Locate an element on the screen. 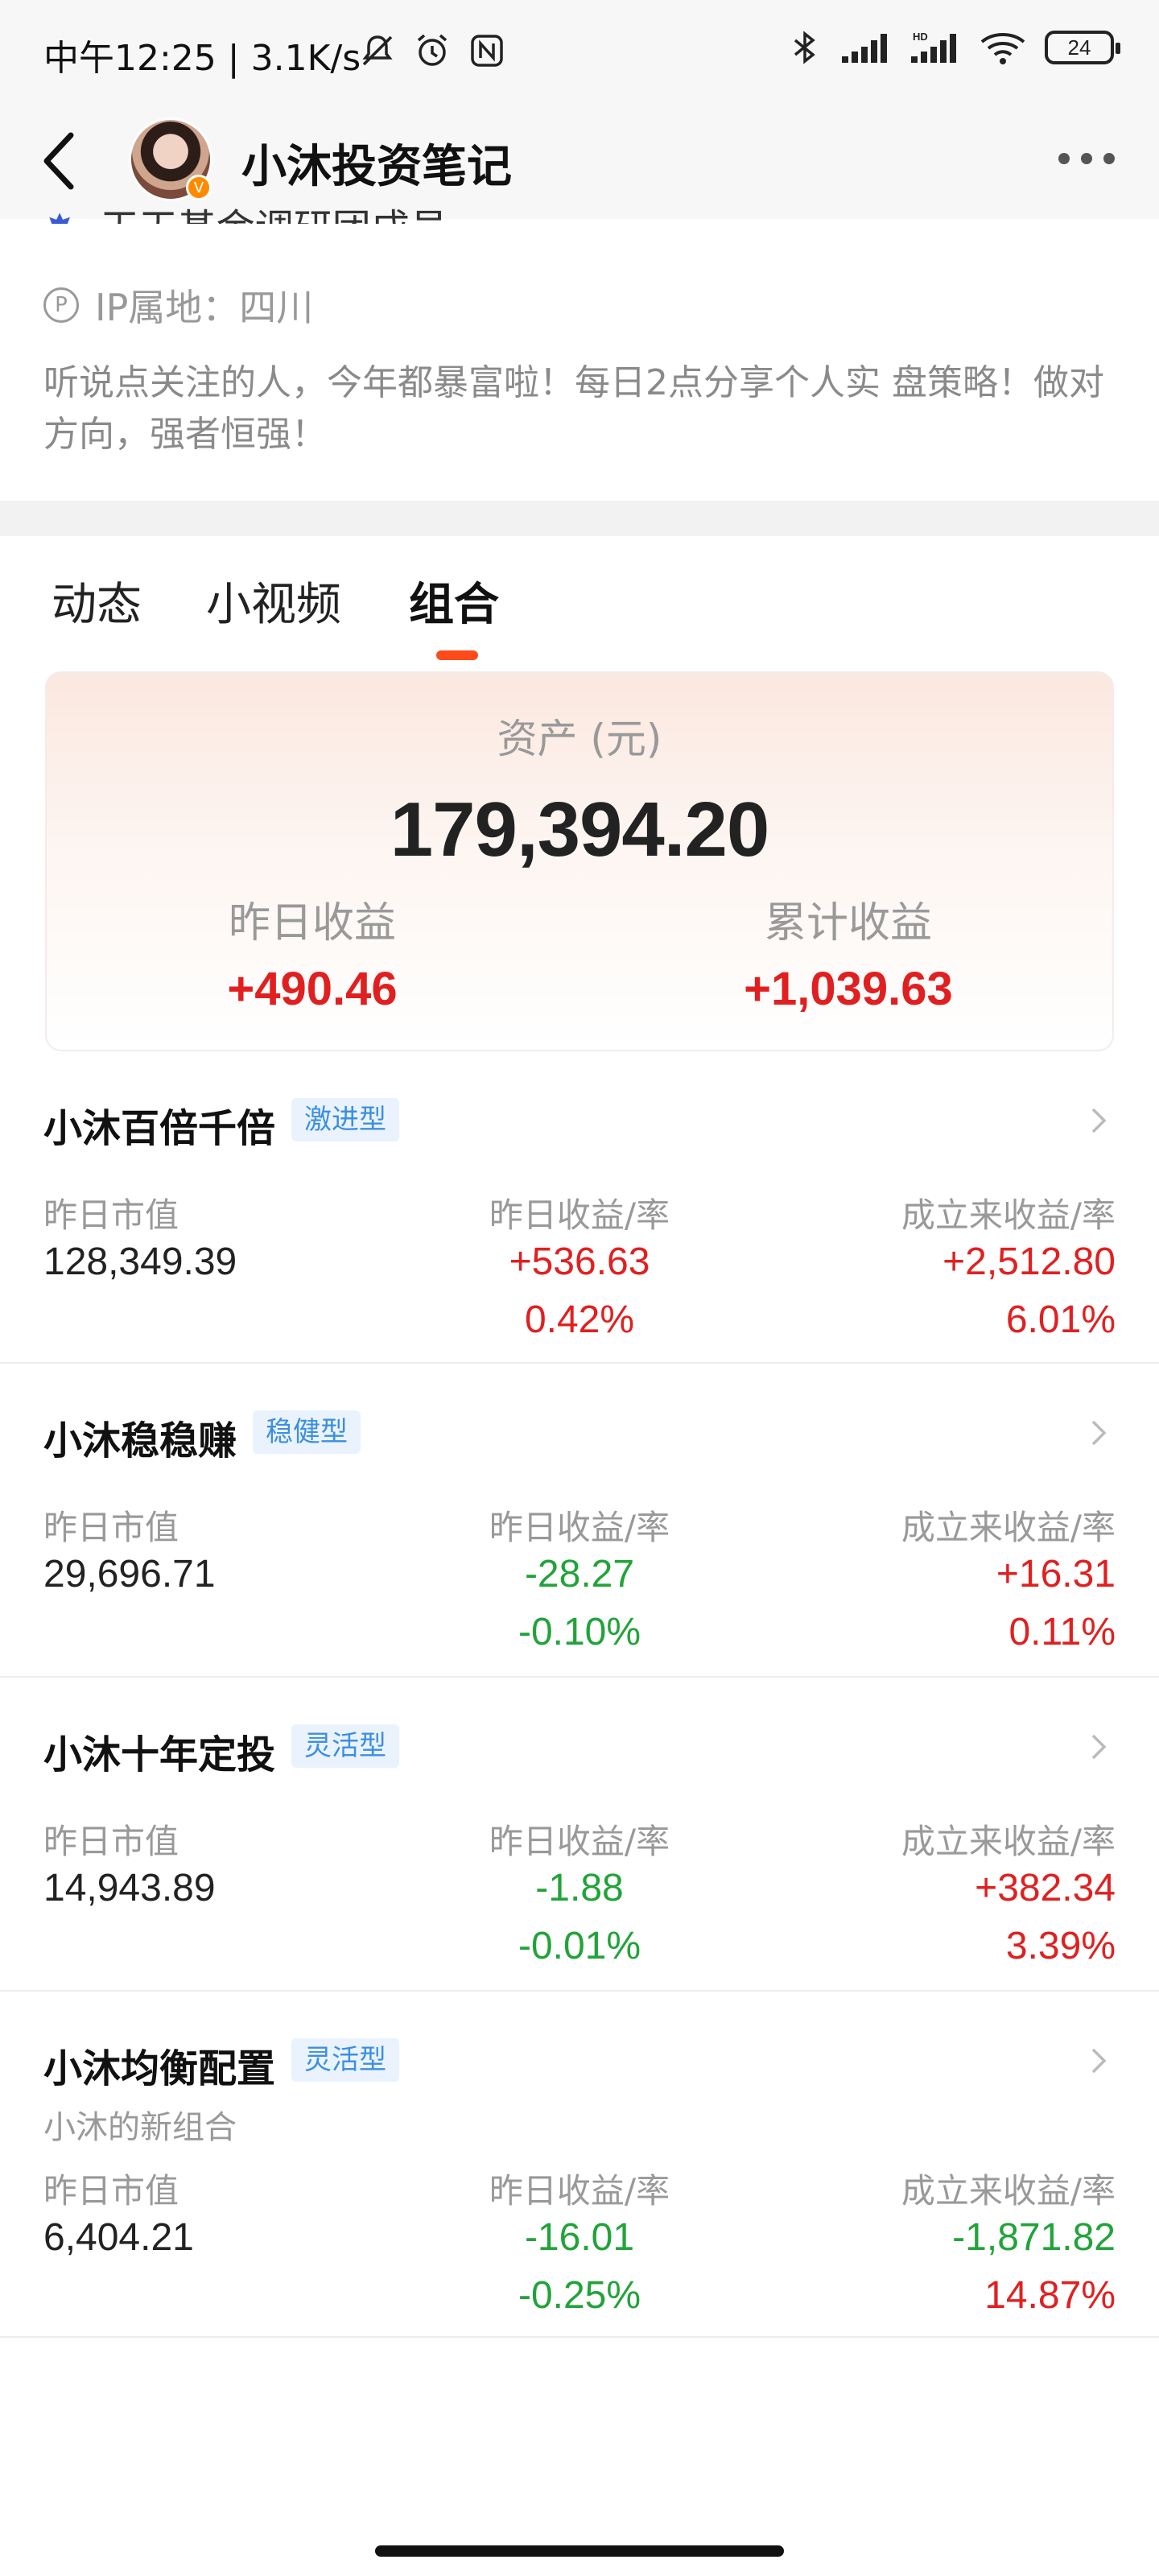 This screenshot has height=2576, width=1159. ip-location-row: P IP属地：四川 is located at coordinates (178, 305).